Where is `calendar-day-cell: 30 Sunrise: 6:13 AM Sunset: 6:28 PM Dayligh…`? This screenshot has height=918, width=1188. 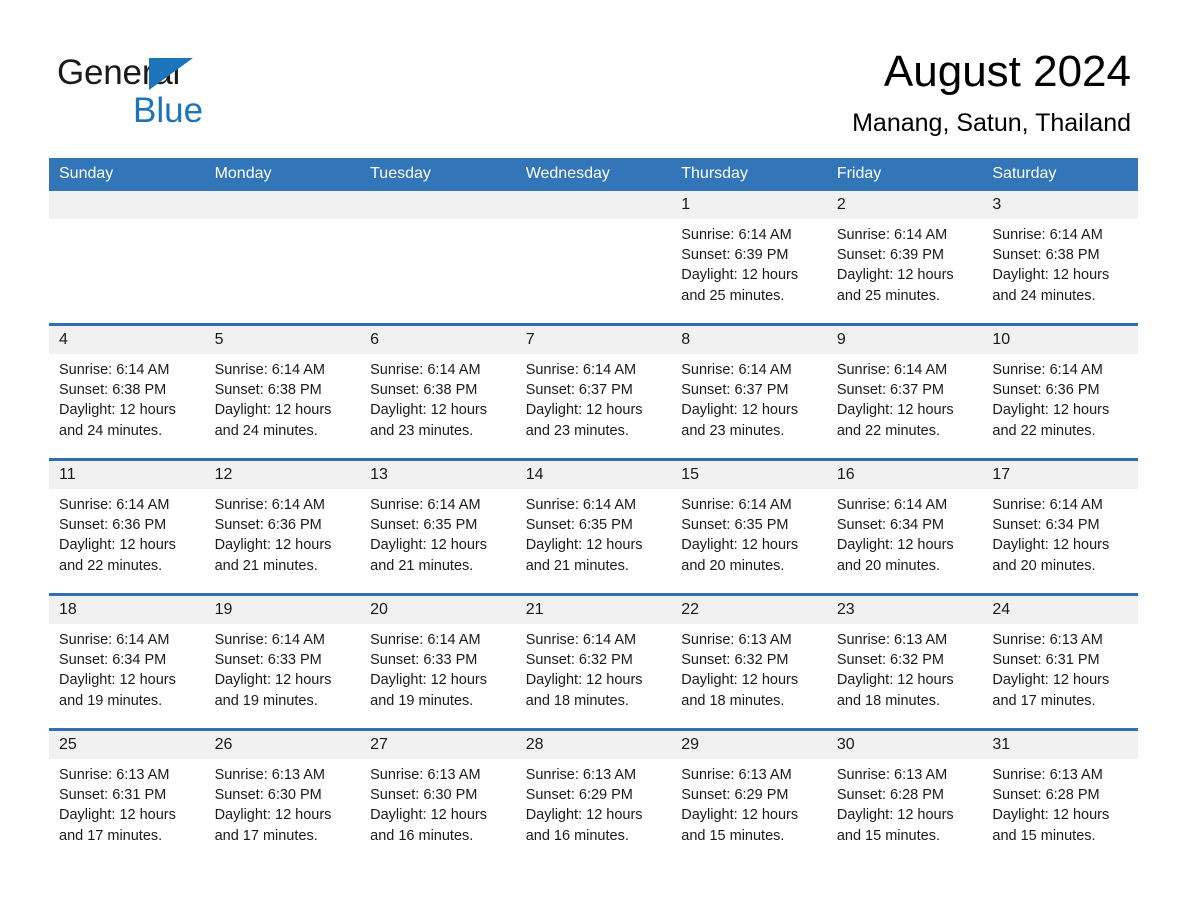 calendar-day-cell: 30 Sunrise: 6:13 AM Sunset: 6:28 PM Dayligh… is located at coordinates (904, 797).